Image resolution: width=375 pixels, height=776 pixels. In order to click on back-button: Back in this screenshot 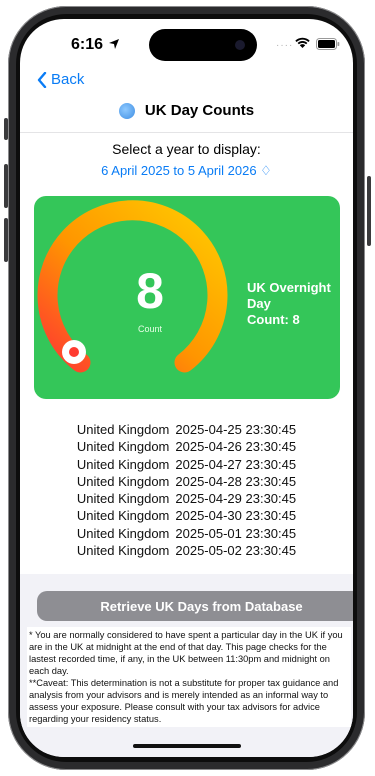, I will do `click(60, 79)`.